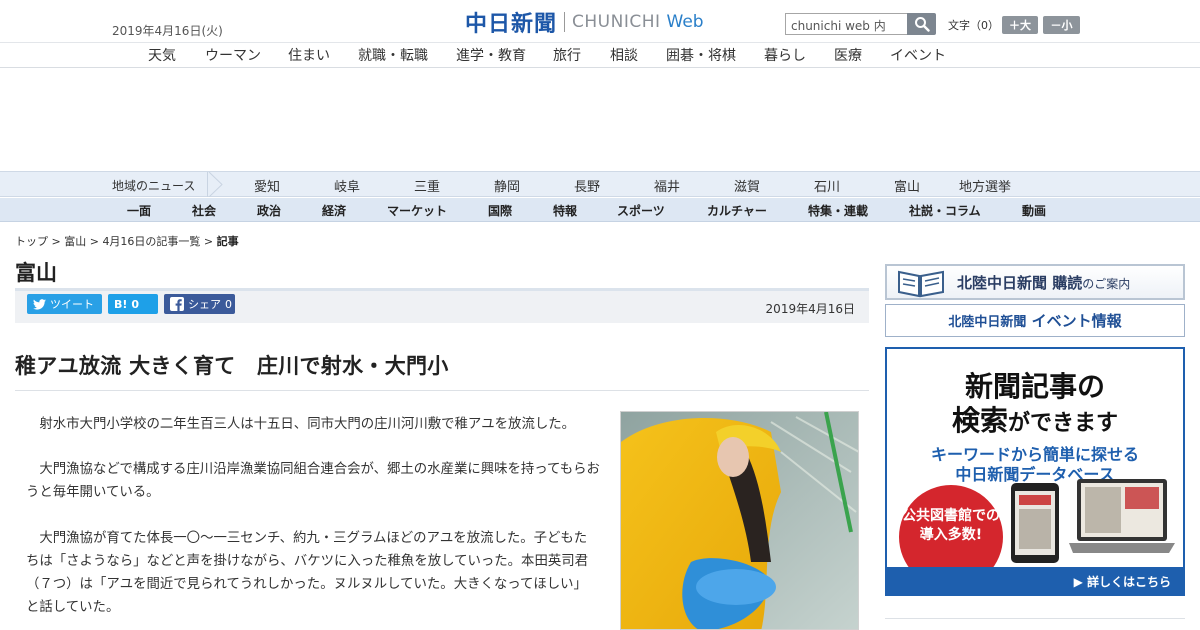  I want to click on category-link: ウーマン, so click(233, 55).